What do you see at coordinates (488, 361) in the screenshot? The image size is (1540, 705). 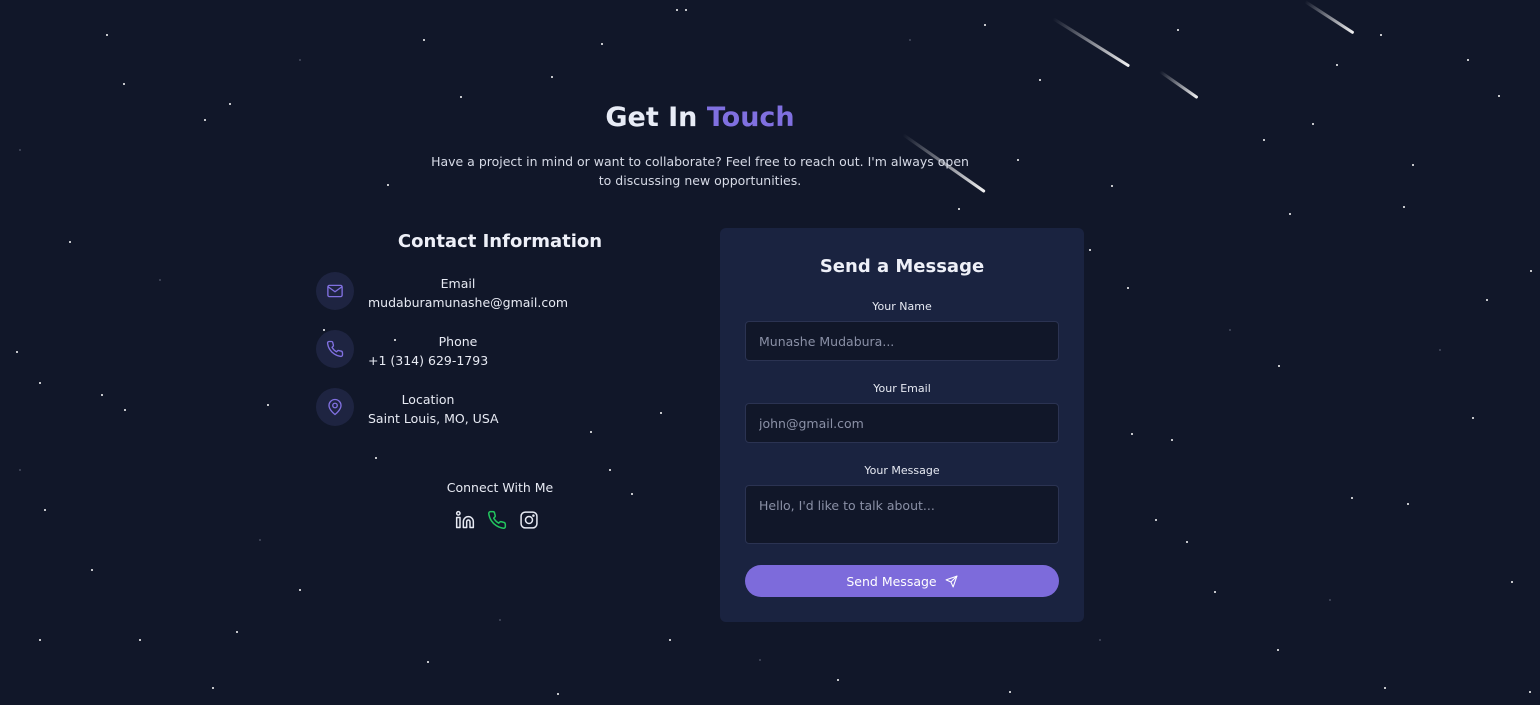 I see `contact-phone-value: +1 (314) 629-1793` at bounding box center [488, 361].